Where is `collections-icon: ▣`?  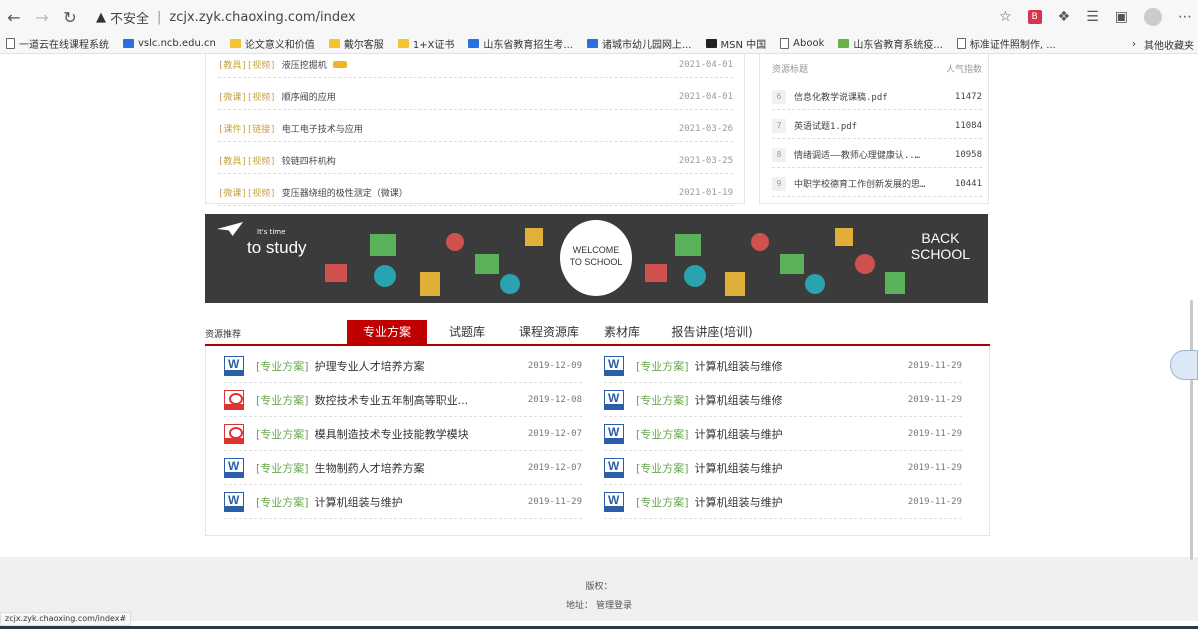 collections-icon: ▣ is located at coordinates (1121, 17).